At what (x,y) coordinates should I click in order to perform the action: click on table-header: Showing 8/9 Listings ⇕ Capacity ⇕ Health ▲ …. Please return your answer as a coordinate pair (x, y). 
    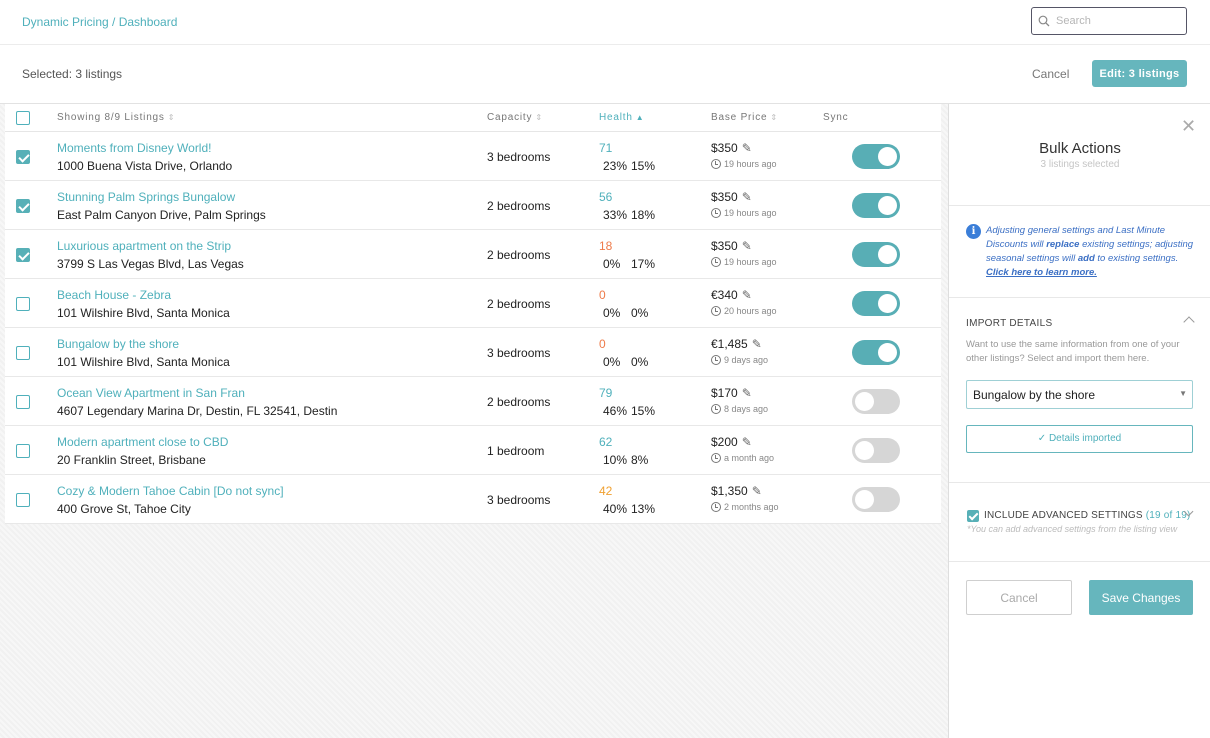
    Looking at the image, I should click on (473, 118).